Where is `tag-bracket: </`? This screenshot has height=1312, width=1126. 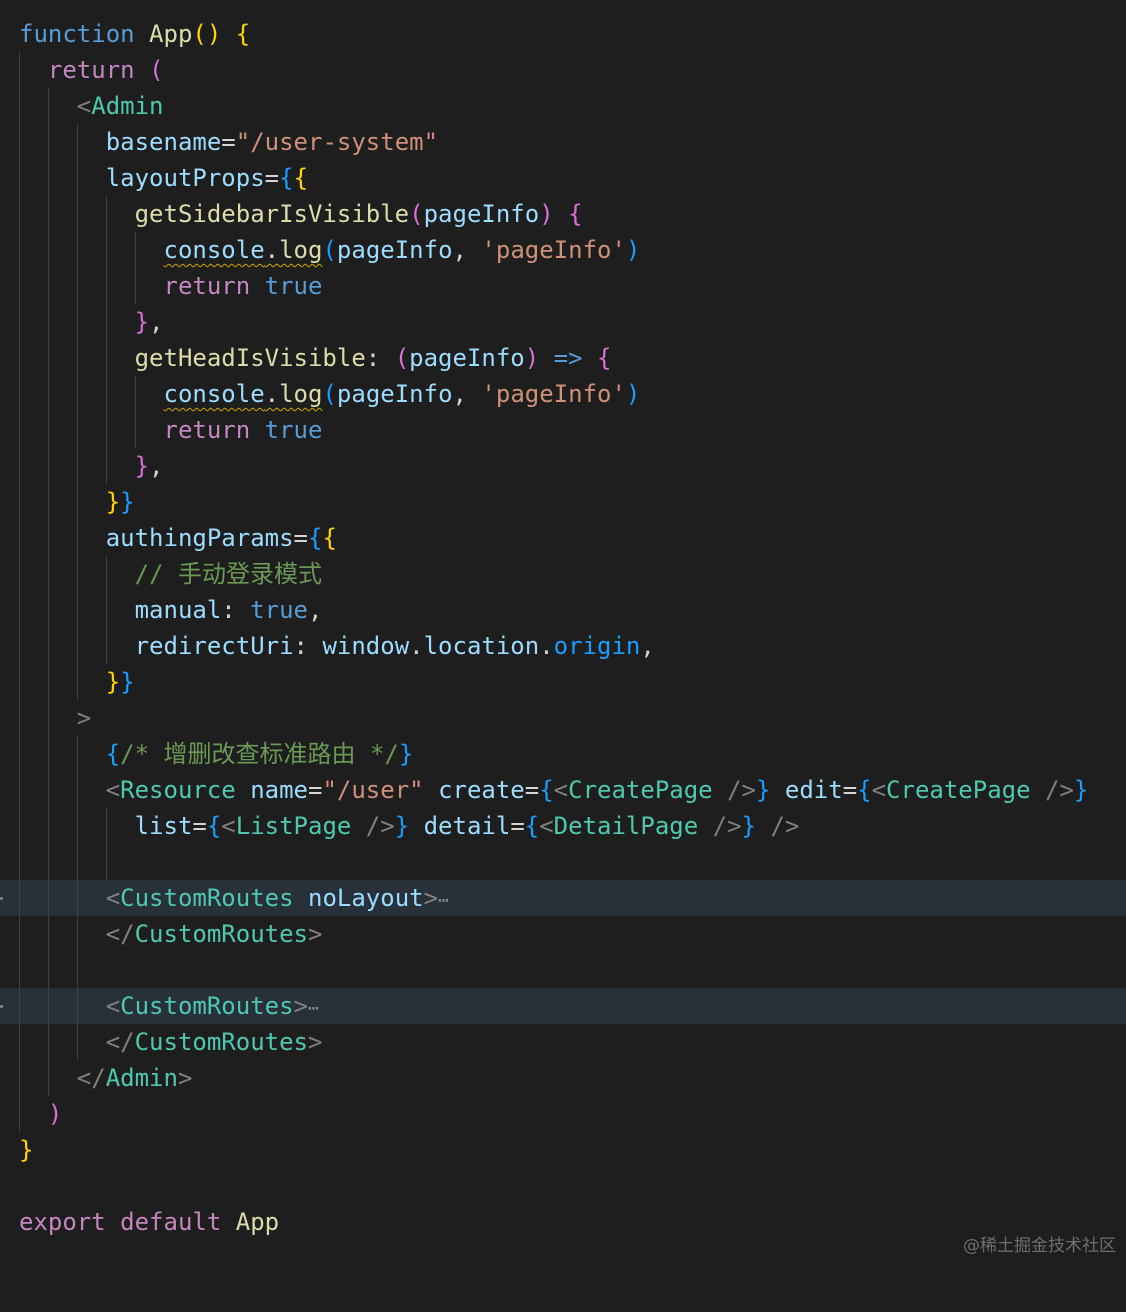 tag-bracket: </ is located at coordinates (91, 1078).